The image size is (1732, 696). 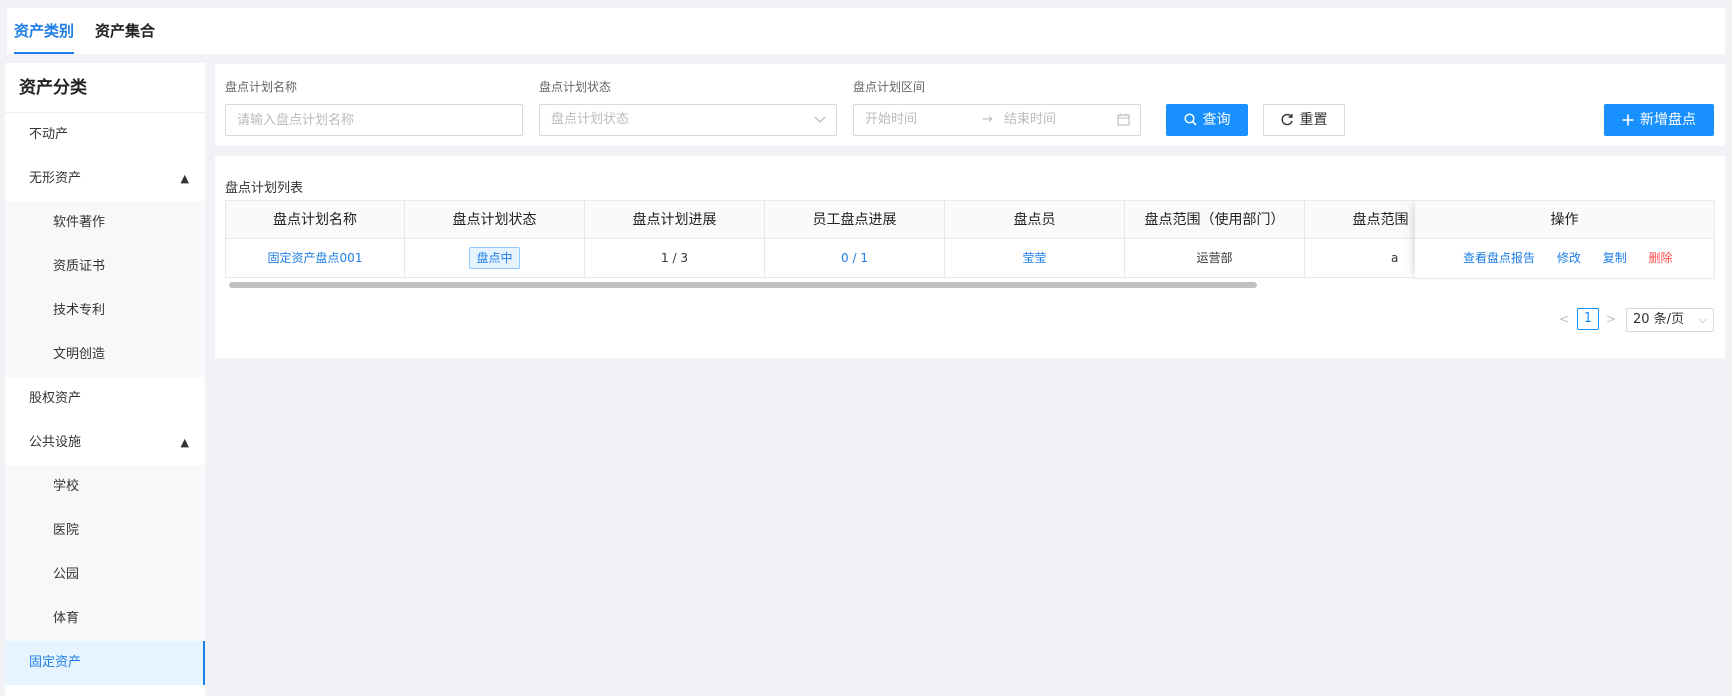 I want to click on row-actions: 查看盘点报告 修改 复制 删除, so click(x=1565, y=259).